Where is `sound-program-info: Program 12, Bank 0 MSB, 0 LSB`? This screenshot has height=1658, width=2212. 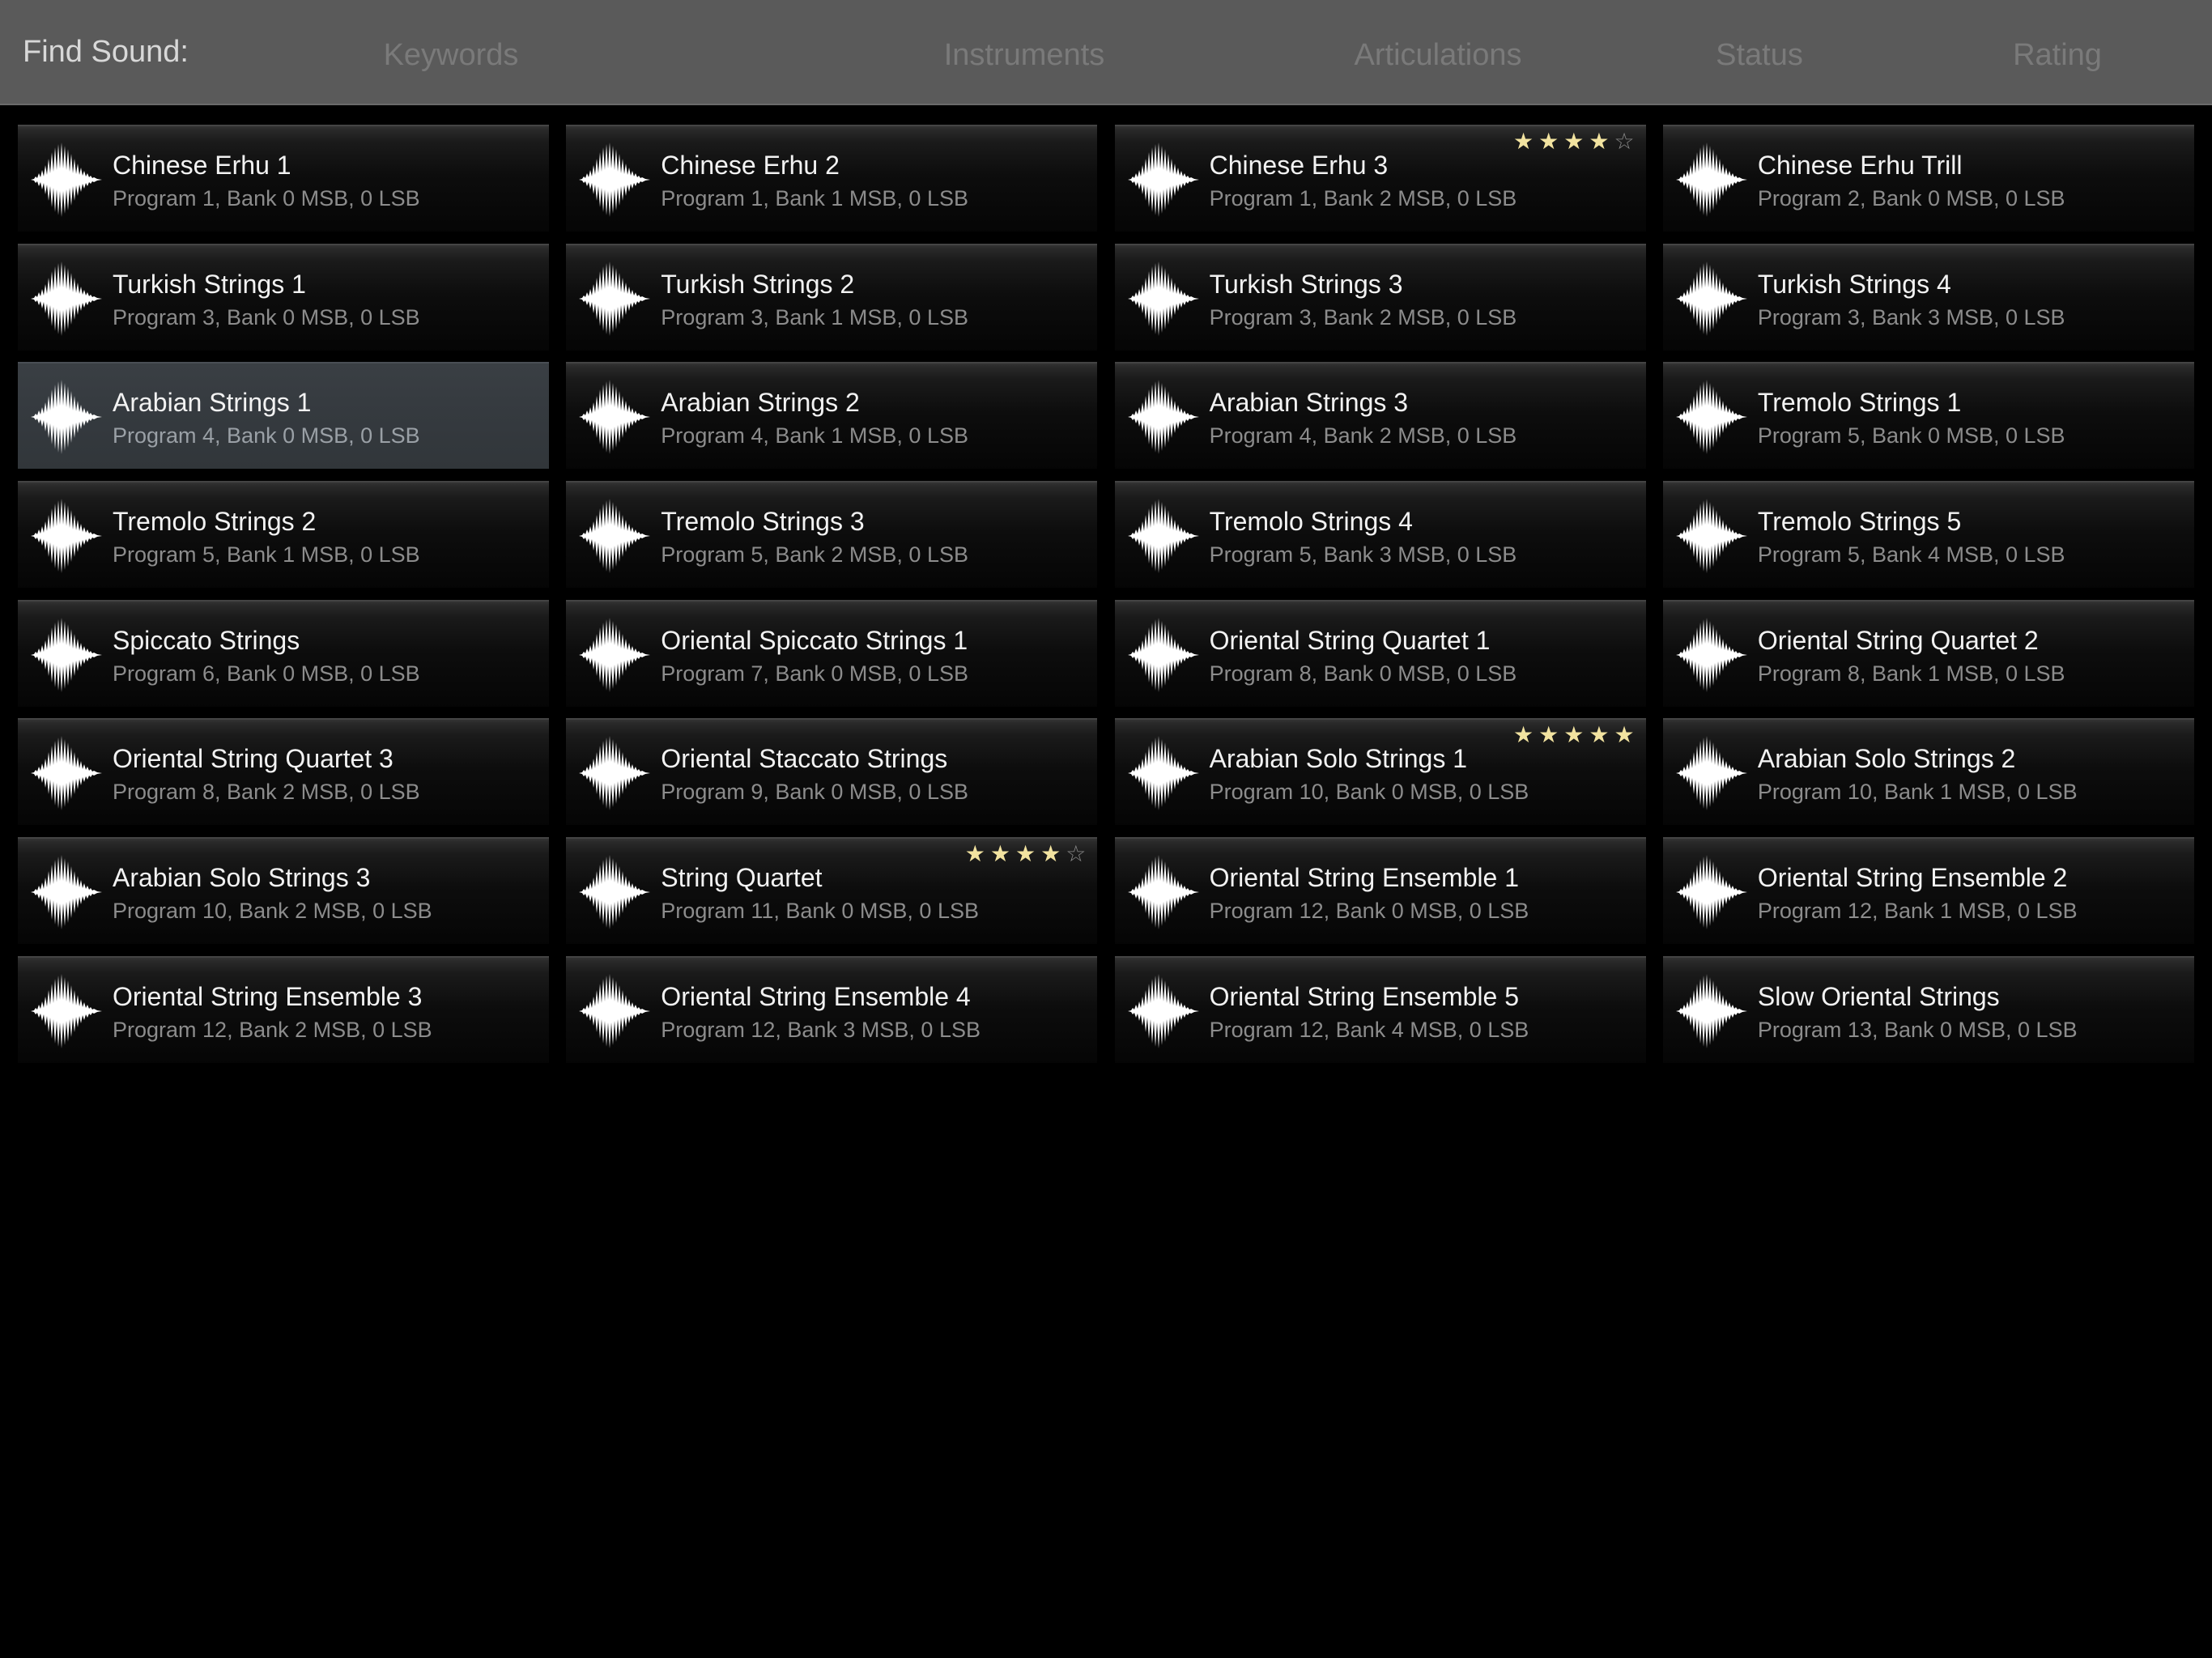
sound-program-info: Program 12, Bank 0 MSB, 0 LSB is located at coordinates (1369, 911).